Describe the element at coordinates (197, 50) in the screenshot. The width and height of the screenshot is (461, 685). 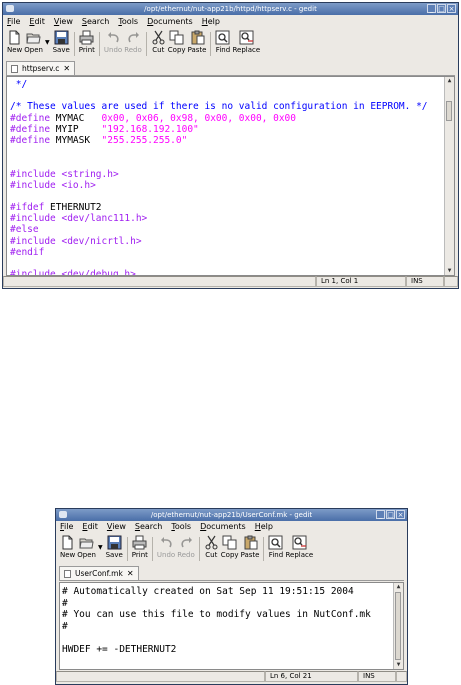
I see `paste-label: Paste` at that location.